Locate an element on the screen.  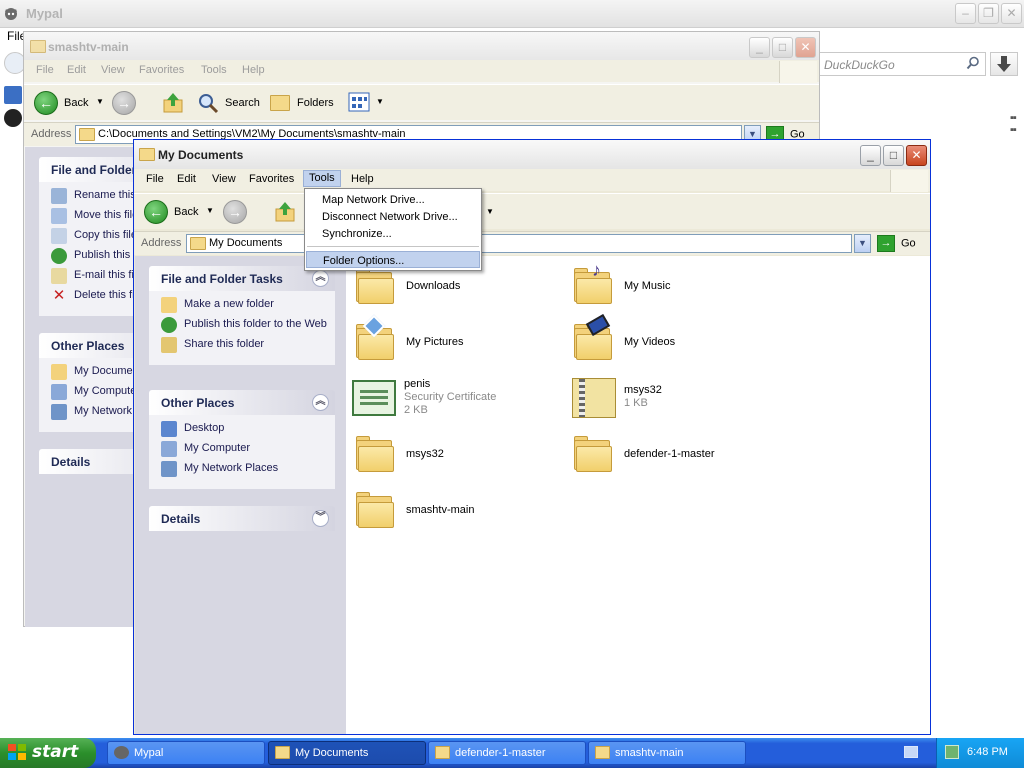
file-item-downloads: Downloads is located at coordinates (444, 288).